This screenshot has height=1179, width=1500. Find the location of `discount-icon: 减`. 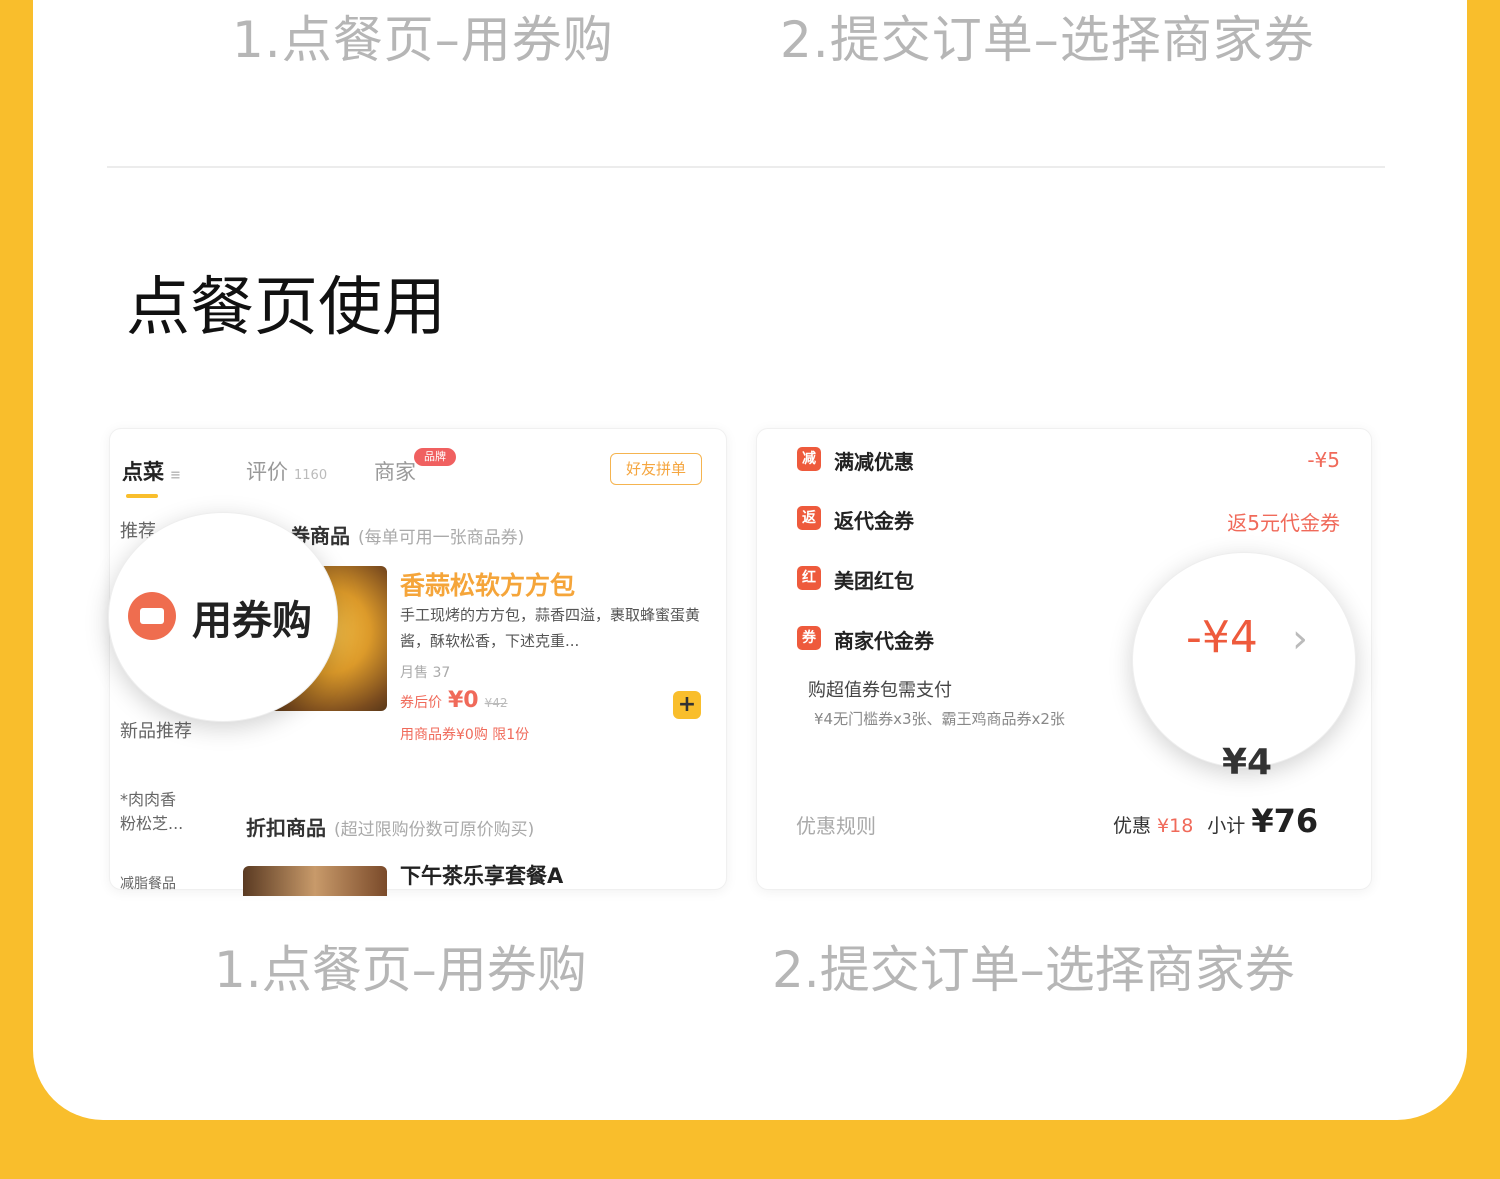

discount-icon: 减 is located at coordinates (809, 459).